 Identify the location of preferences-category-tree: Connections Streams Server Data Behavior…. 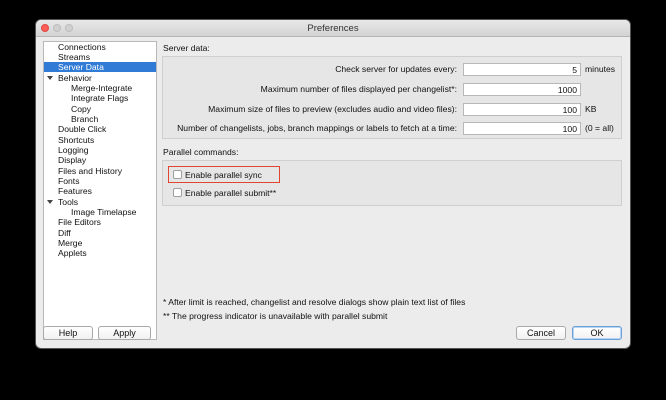
(100, 190).